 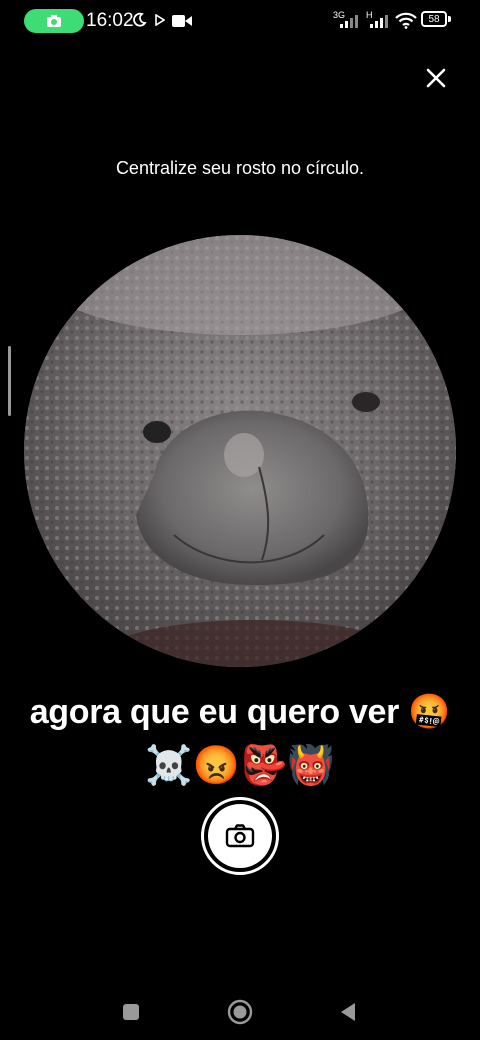 I want to click on battery-level: 58, so click(x=434, y=19).